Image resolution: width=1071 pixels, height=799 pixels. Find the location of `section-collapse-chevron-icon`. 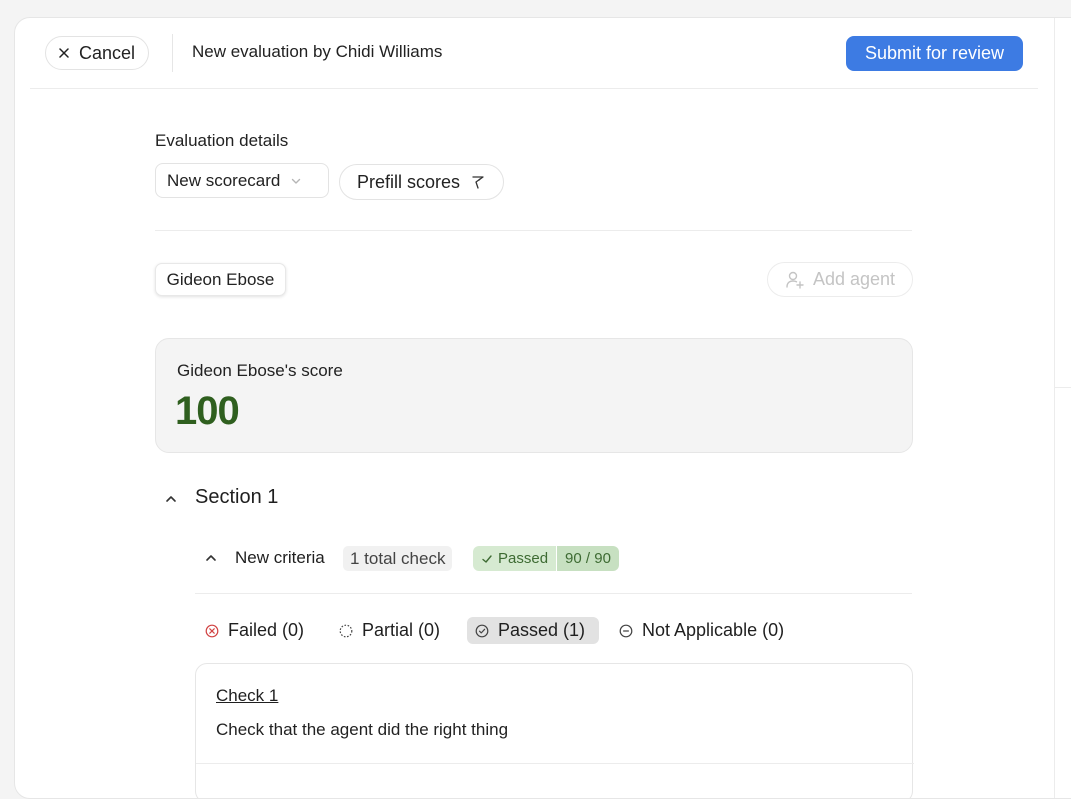

section-collapse-chevron-icon is located at coordinates (171, 499).